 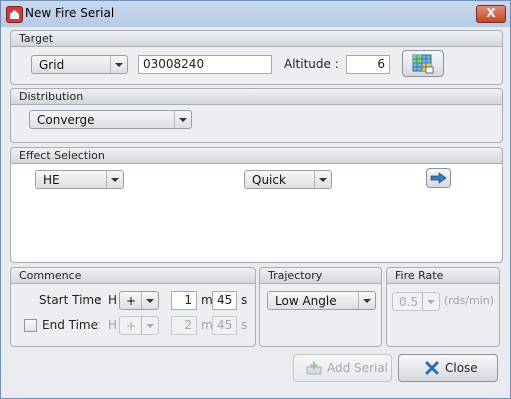 I want to click on fire-rate-header: Fire Rate, so click(x=443, y=276).